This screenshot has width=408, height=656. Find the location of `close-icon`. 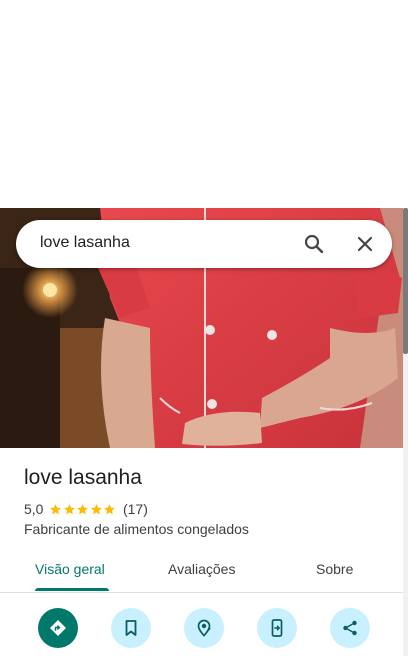

close-icon is located at coordinates (365, 244).